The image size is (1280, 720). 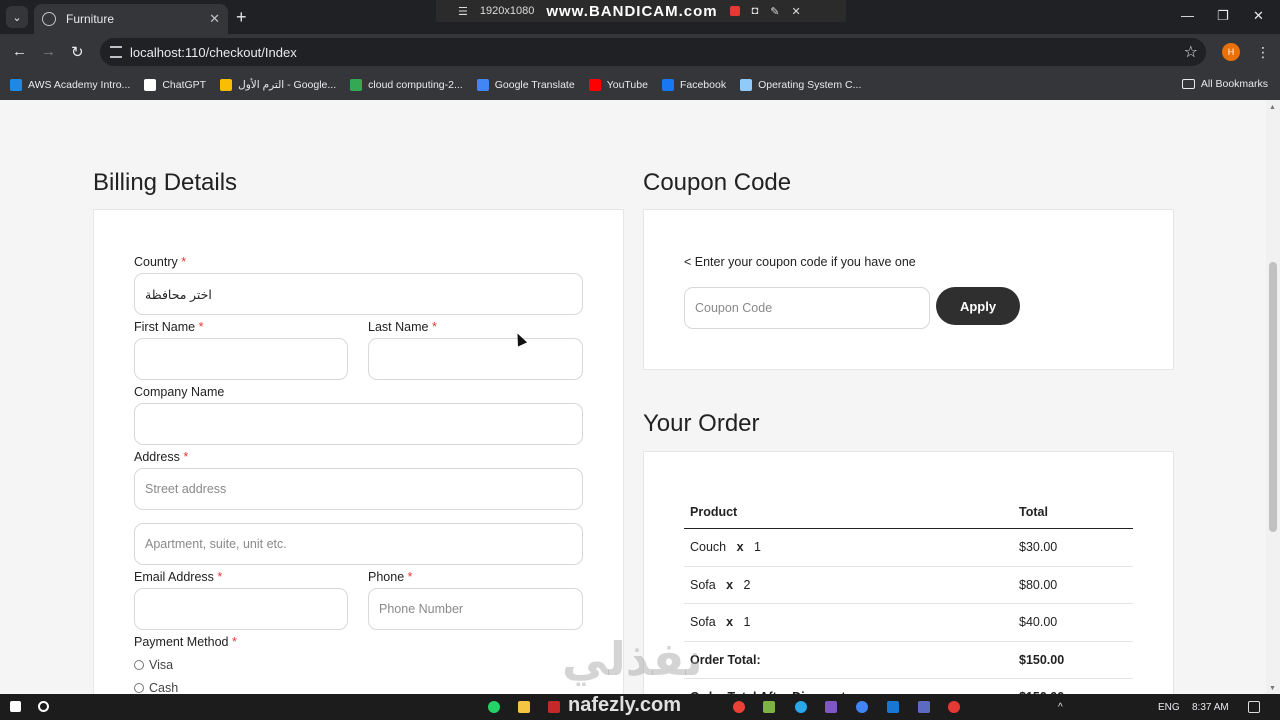 I want to click on payment-option-label: Visa, so click(x=161, y=665).